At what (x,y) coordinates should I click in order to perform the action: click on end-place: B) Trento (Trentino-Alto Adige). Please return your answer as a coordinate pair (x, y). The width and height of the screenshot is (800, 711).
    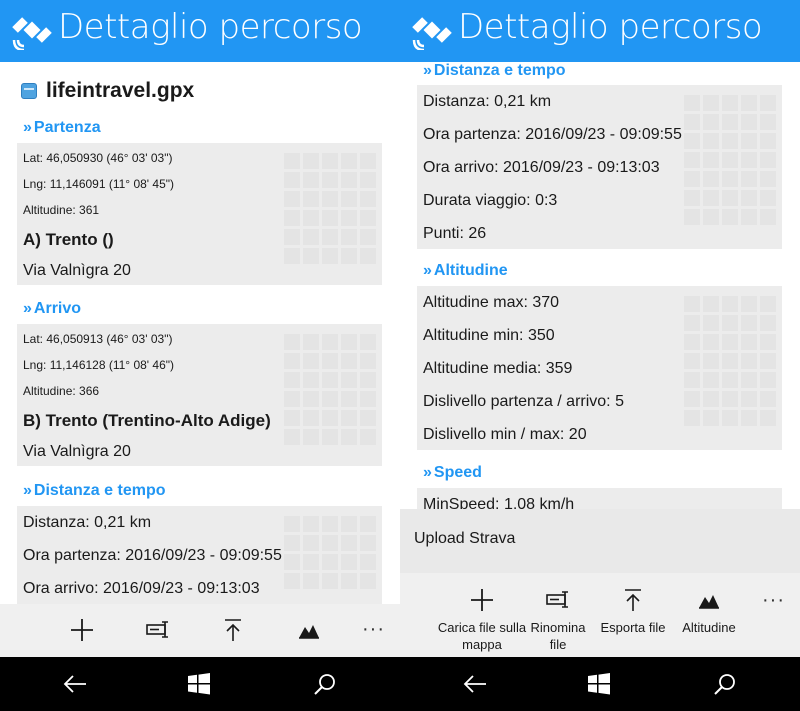
    Looking at the image, I should click on (147, 420).